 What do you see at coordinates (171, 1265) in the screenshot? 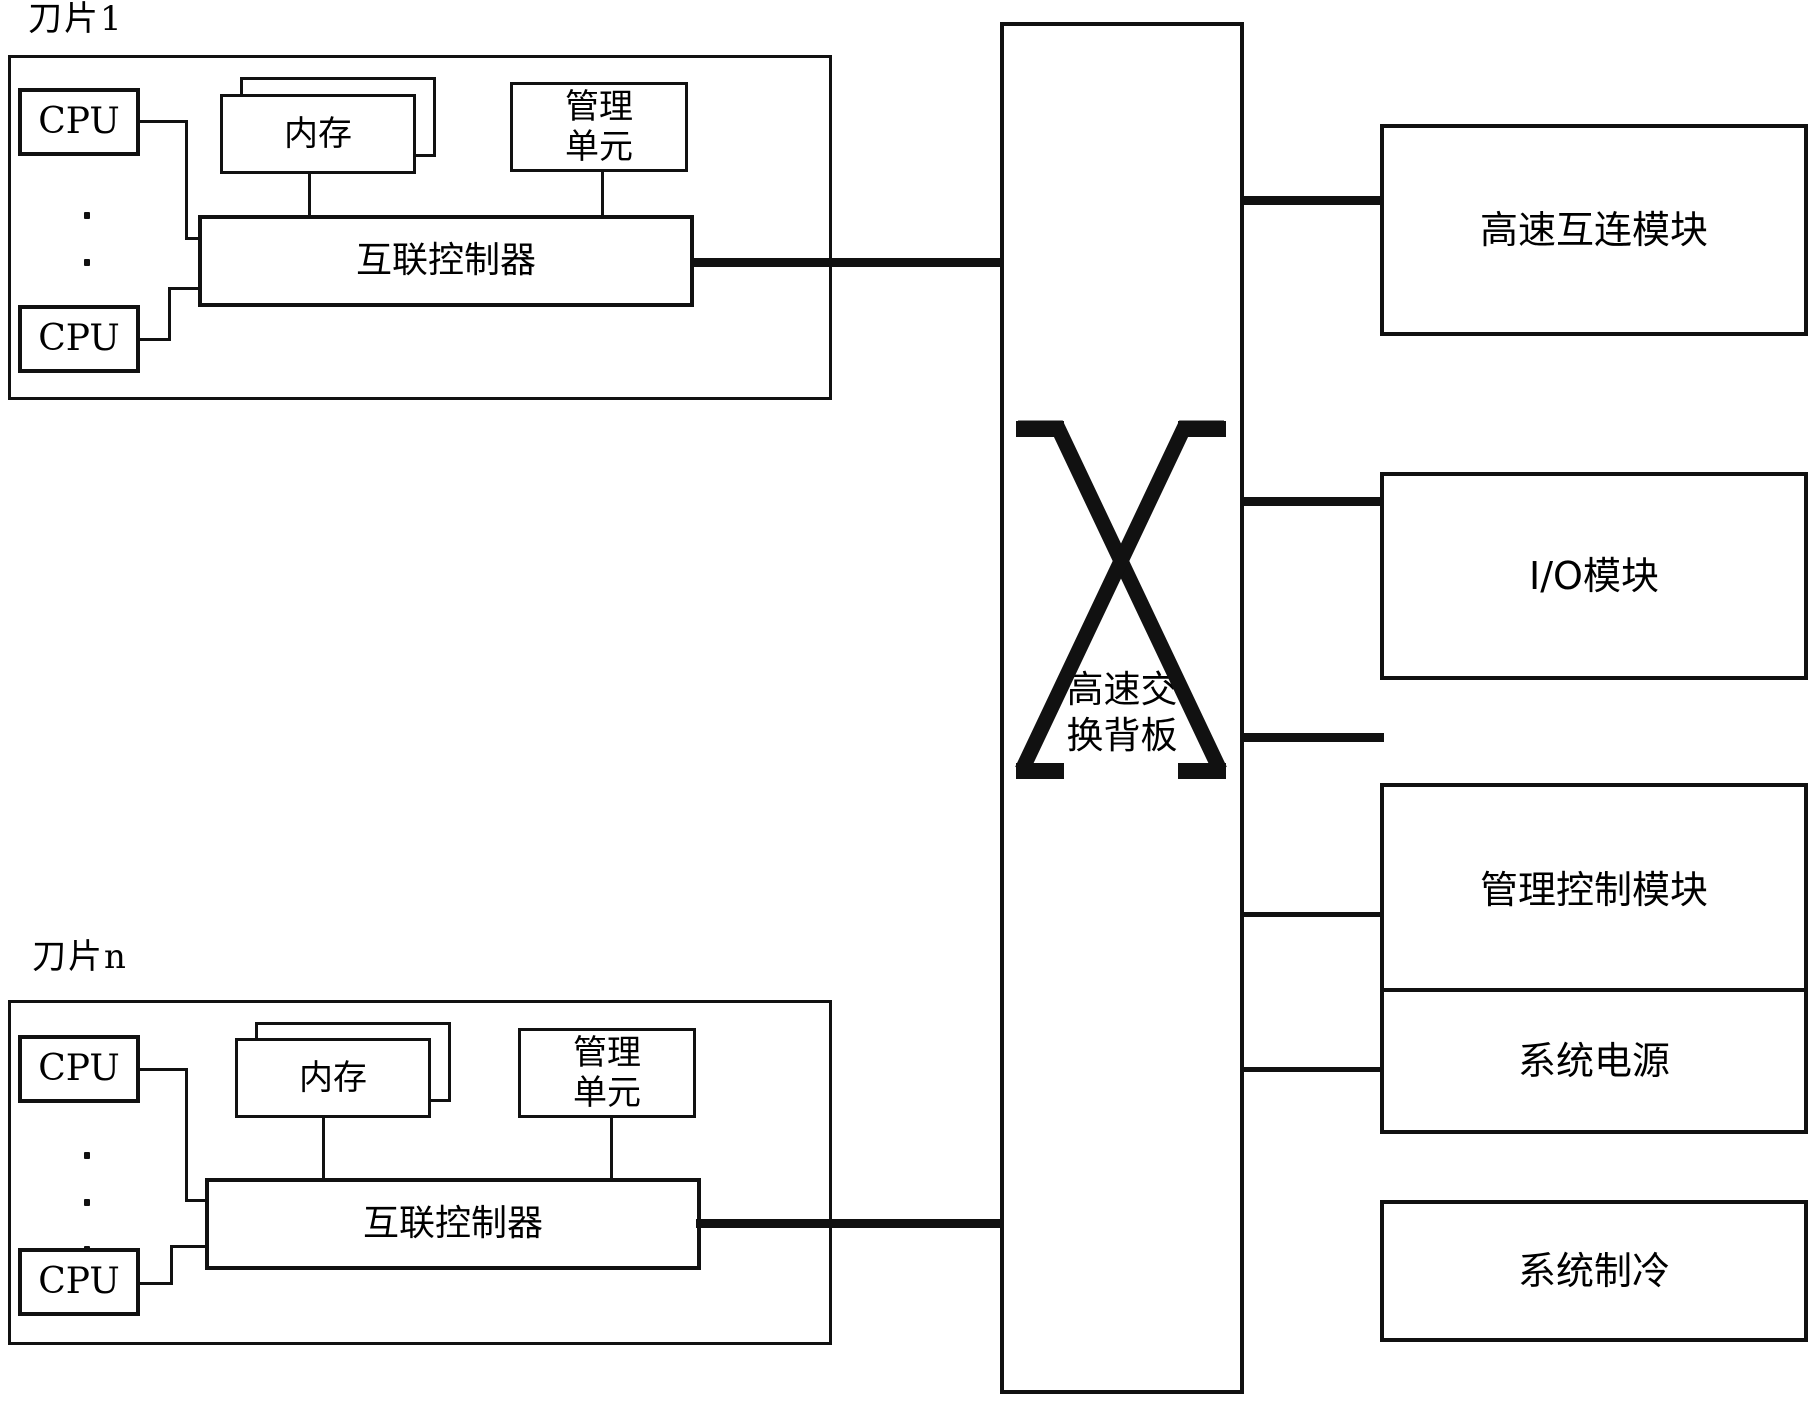
I see `blade-n-wire-cpu-bottom-v` at bounding box center [171, 1265].